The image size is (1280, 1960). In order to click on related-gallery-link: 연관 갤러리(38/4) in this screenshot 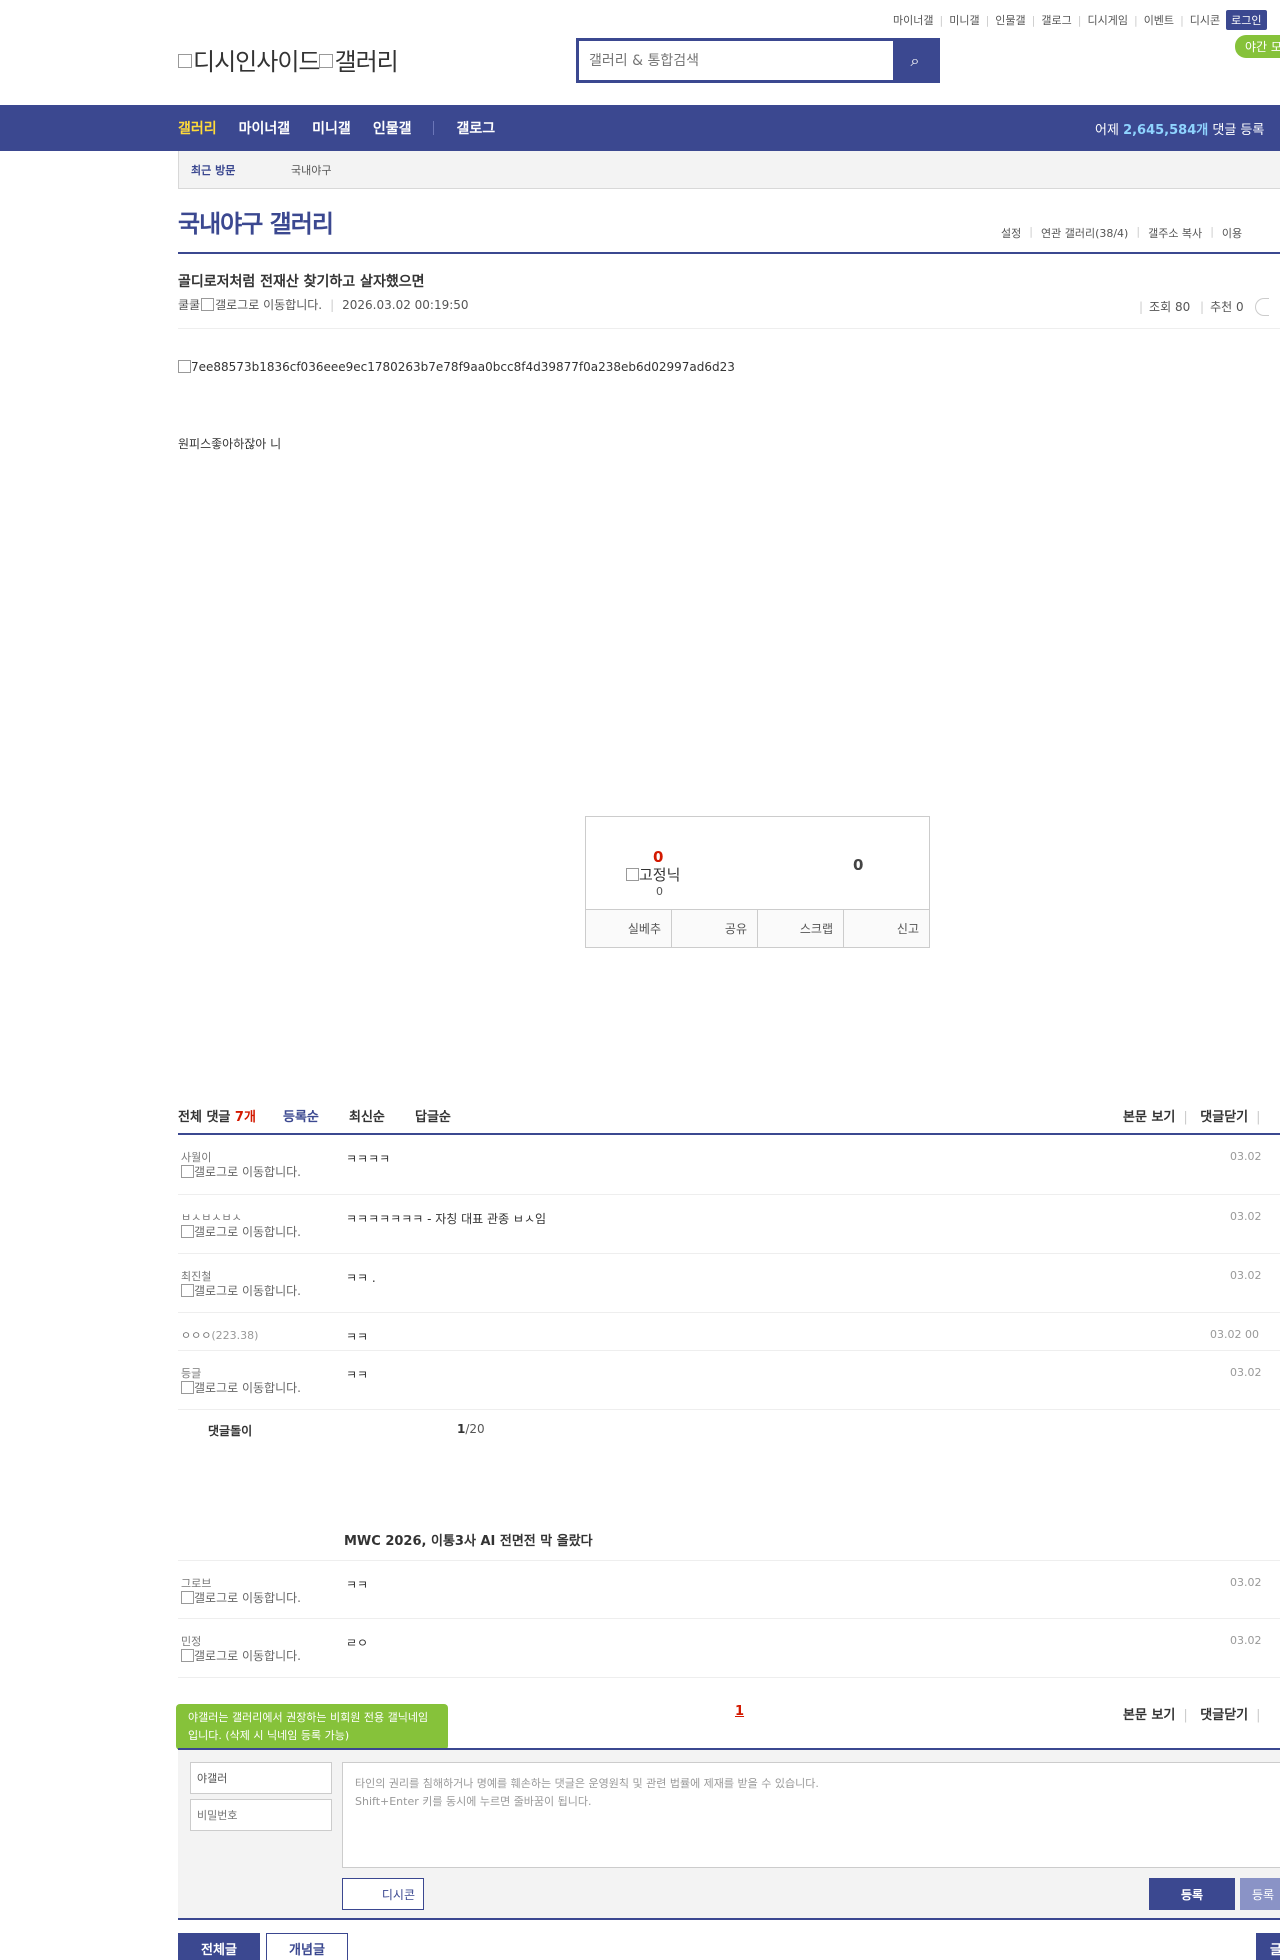, I will do `click(1084, 233)`.